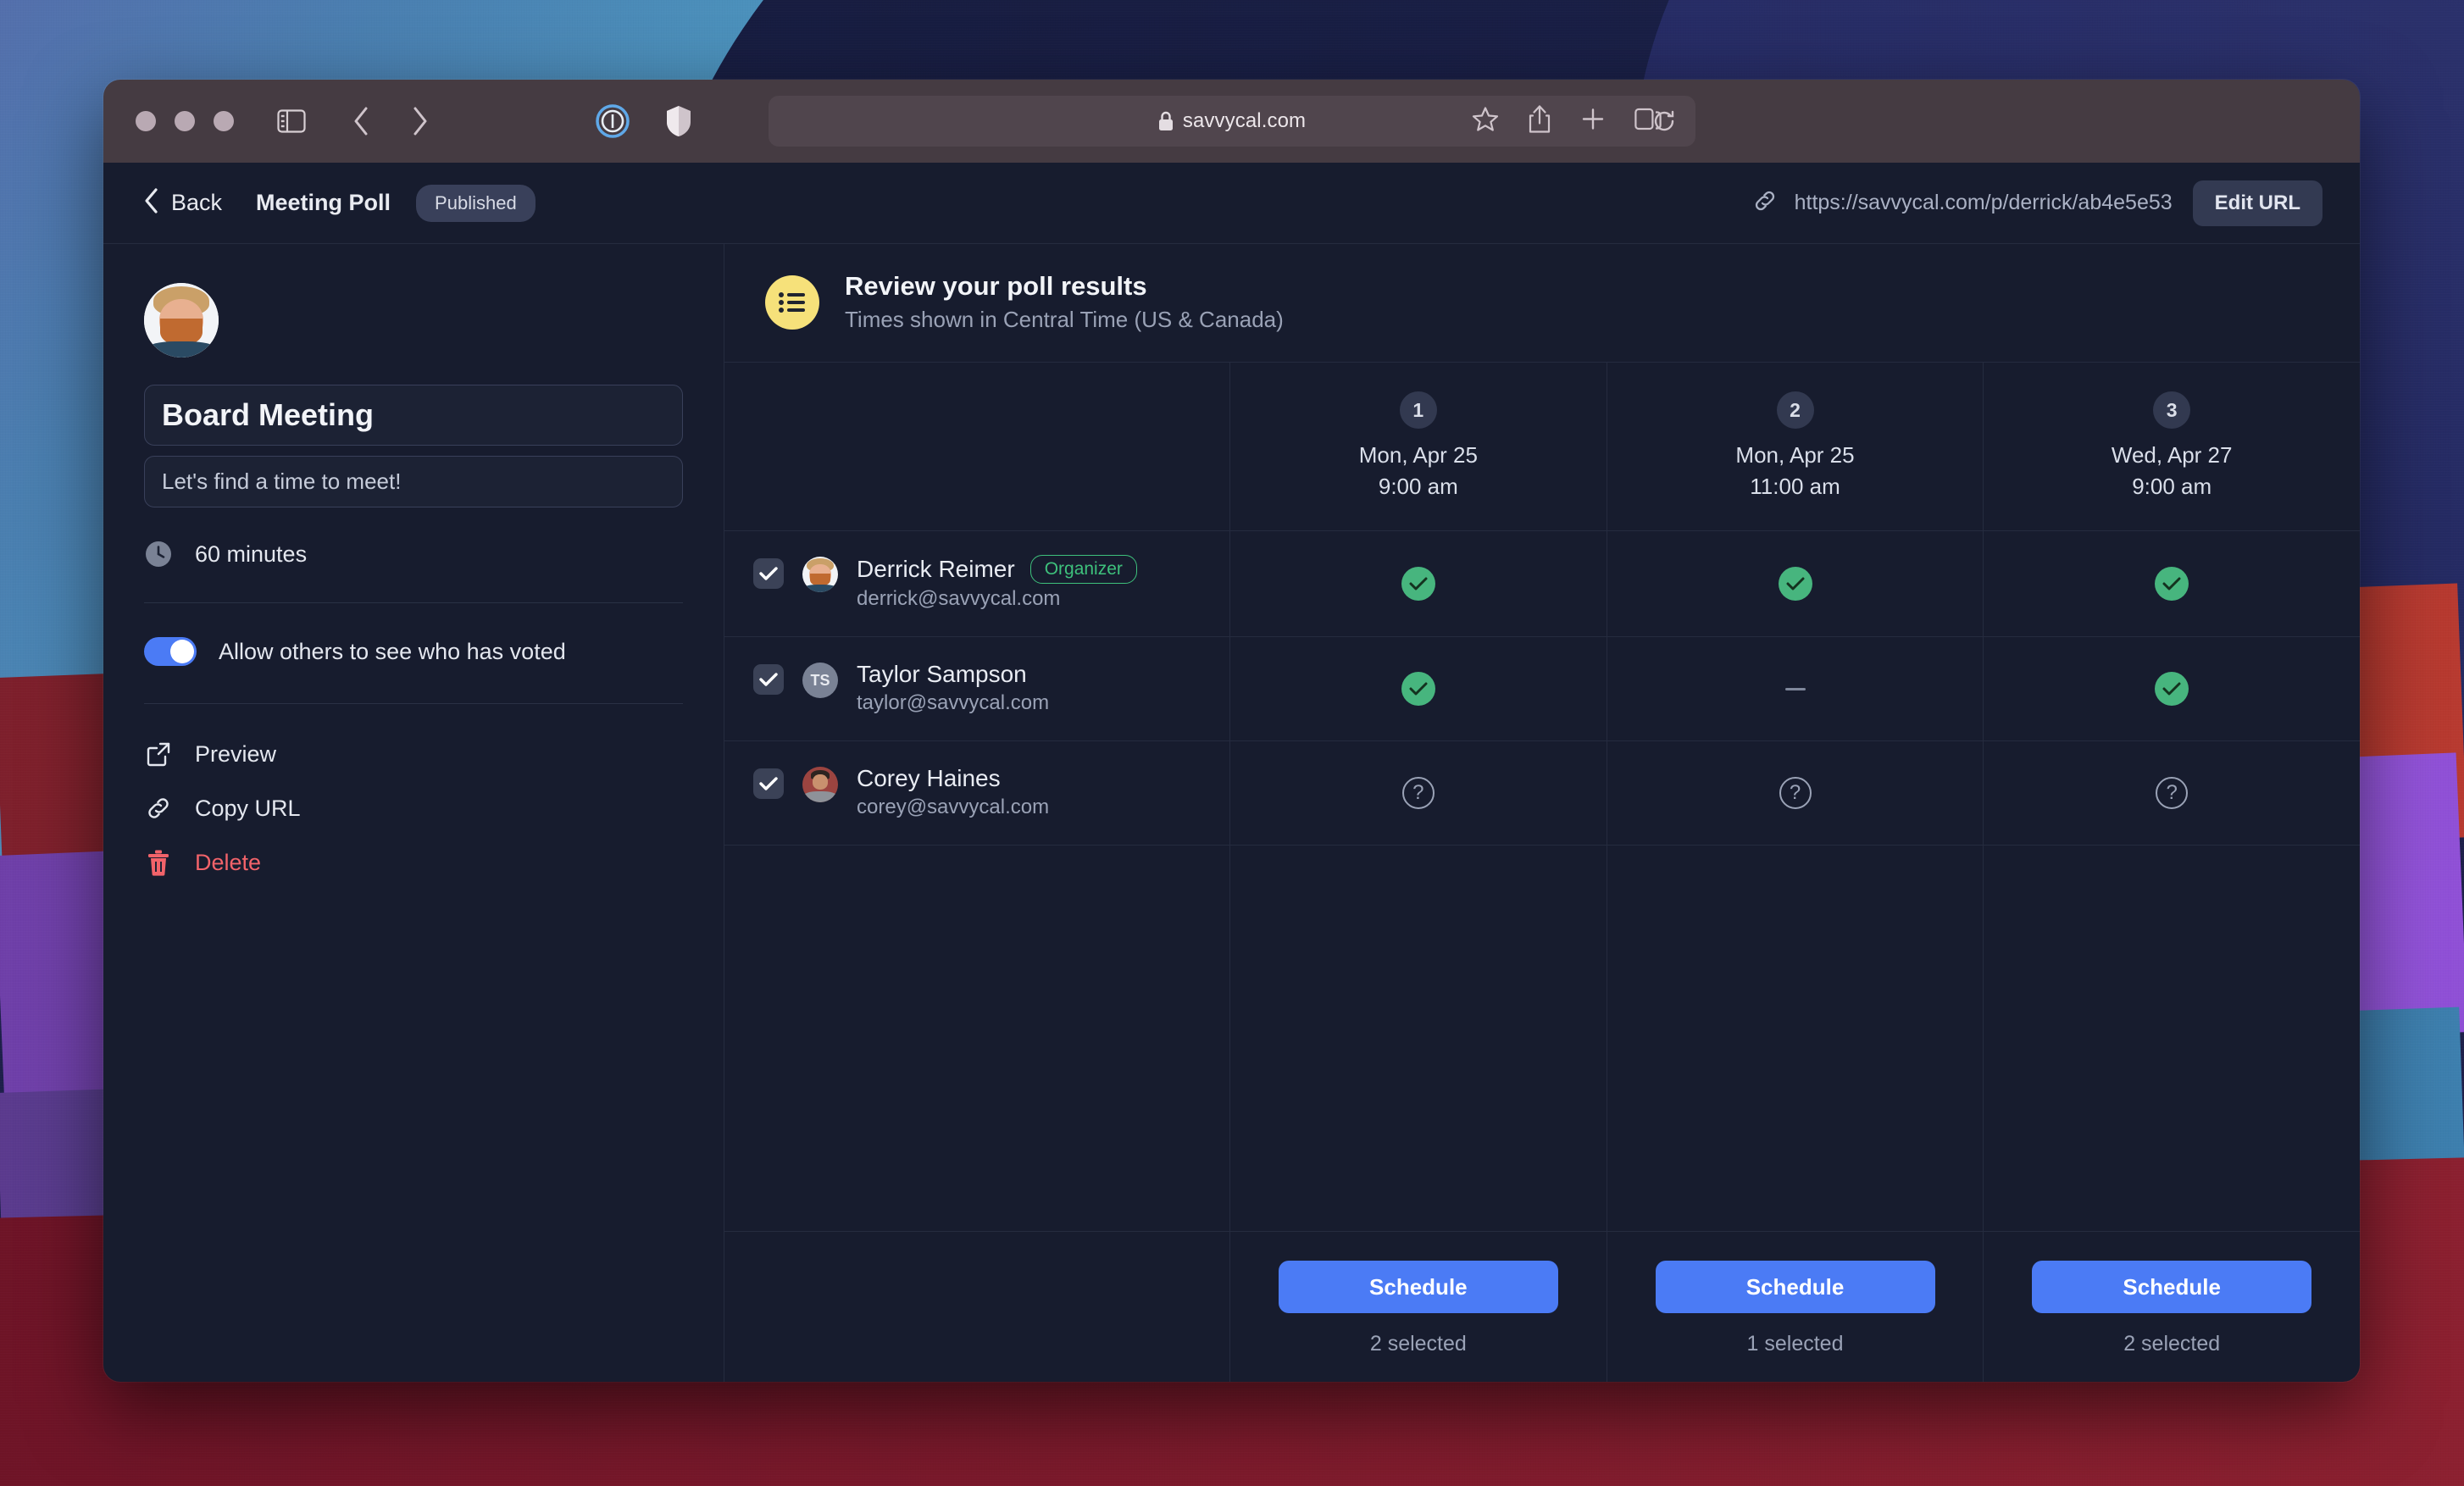 The image size is (2464, 1486). What do you see at coordinates (158, 754) in the screenshot?
I see `external-link-icon` at bounding box center [158, 754].